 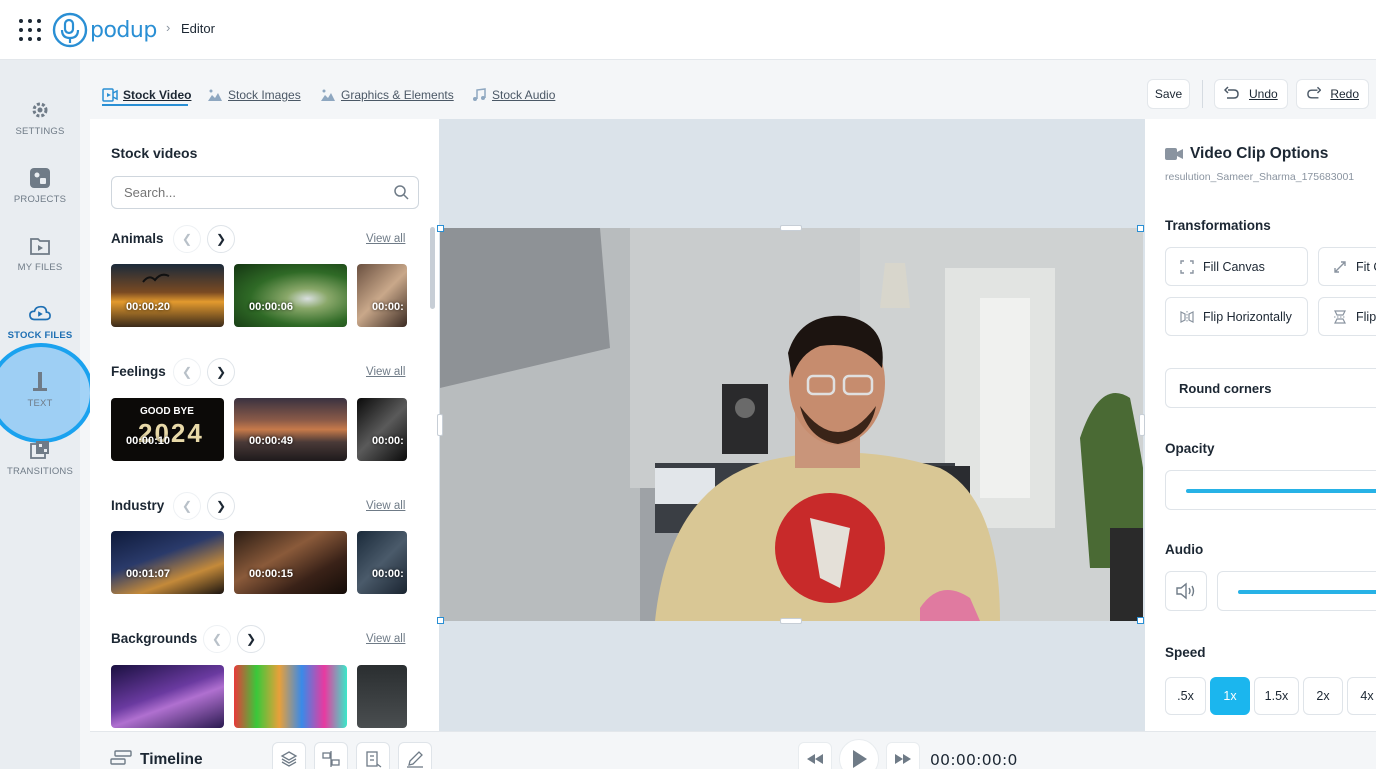 I want to click on podup-logo: podup, so click(x=104, y=30).